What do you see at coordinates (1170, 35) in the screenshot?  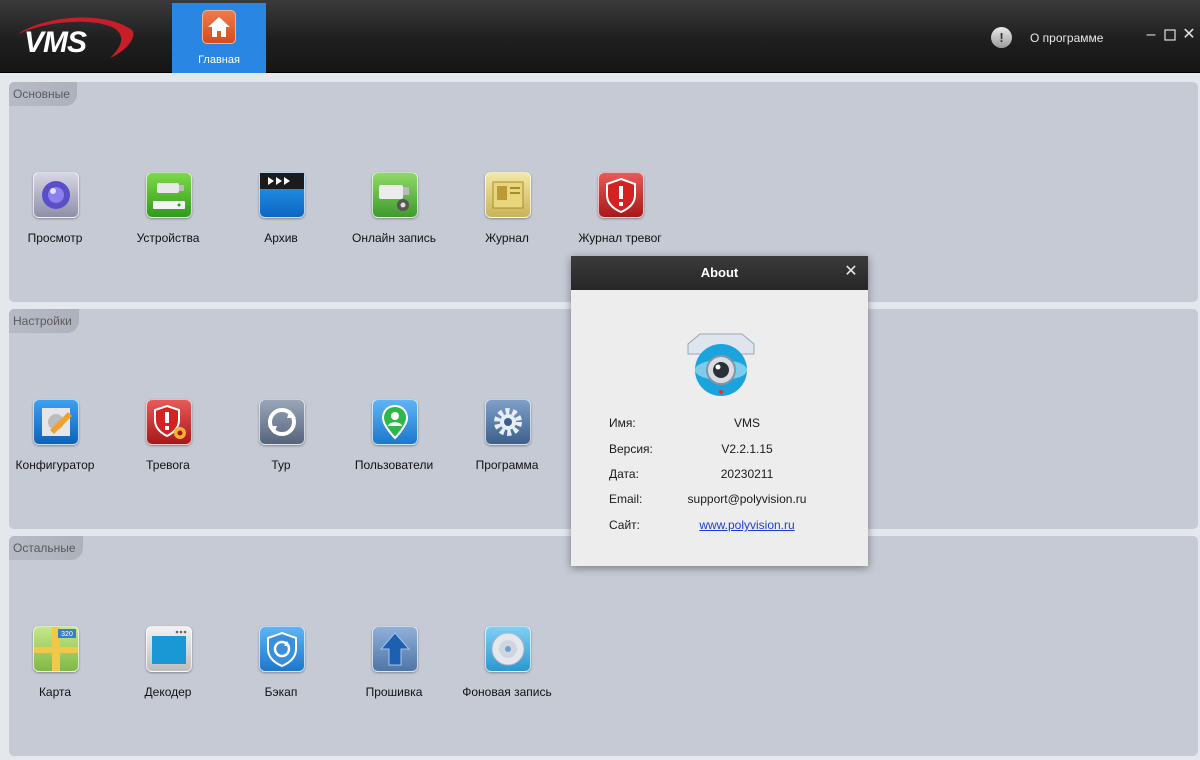 I see `maximize-icon` at bounding box center [1170, 35].